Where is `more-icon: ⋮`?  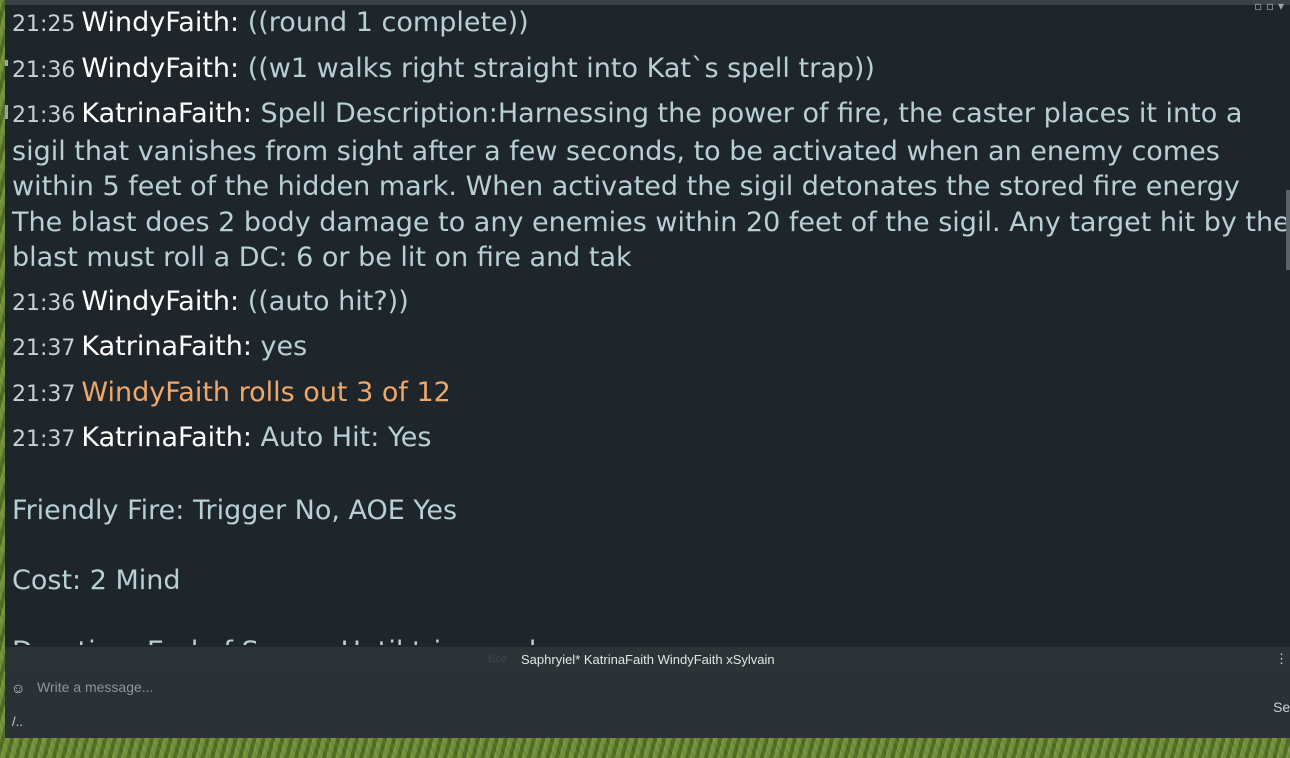 more-icon: ⋮ is located at coordinates (1281, 659).